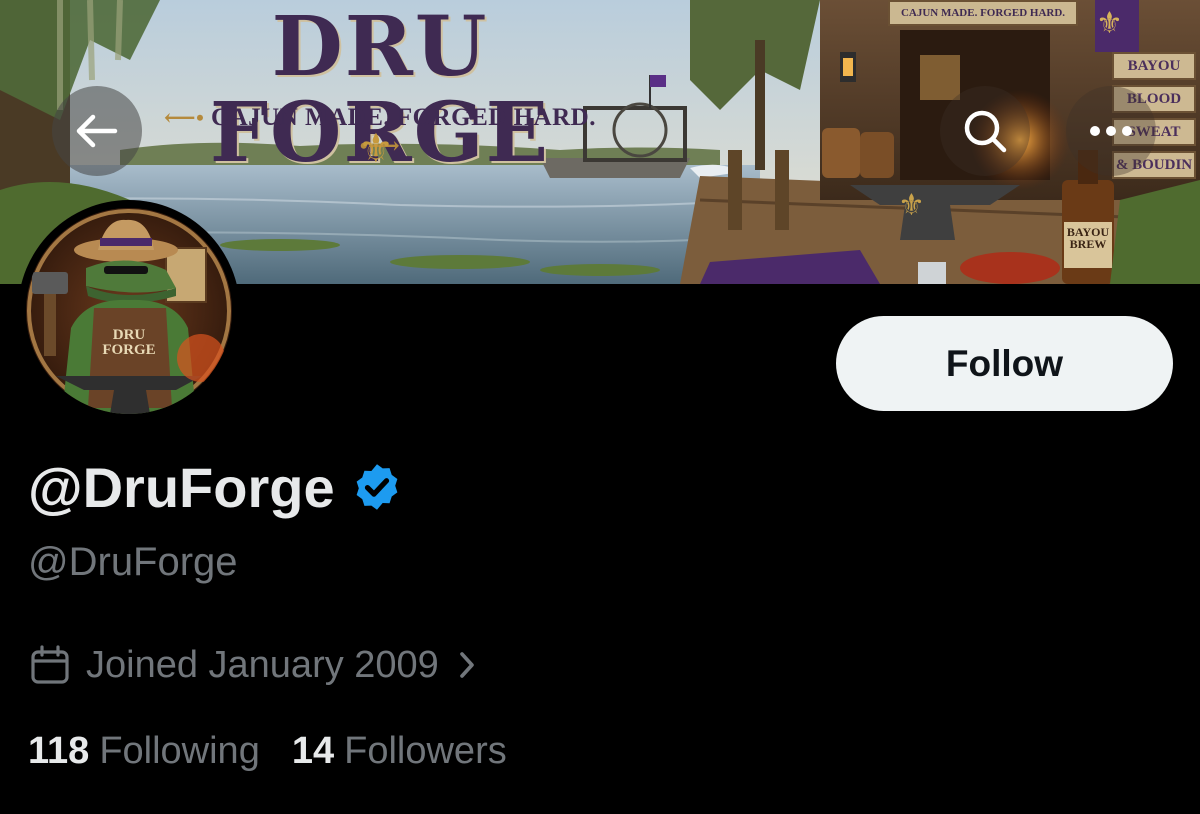 Image resolution: width=1200 pixels, height=814 pixels. I want to click on bottle-label: BAYOU BREW, so click(1088, 238).